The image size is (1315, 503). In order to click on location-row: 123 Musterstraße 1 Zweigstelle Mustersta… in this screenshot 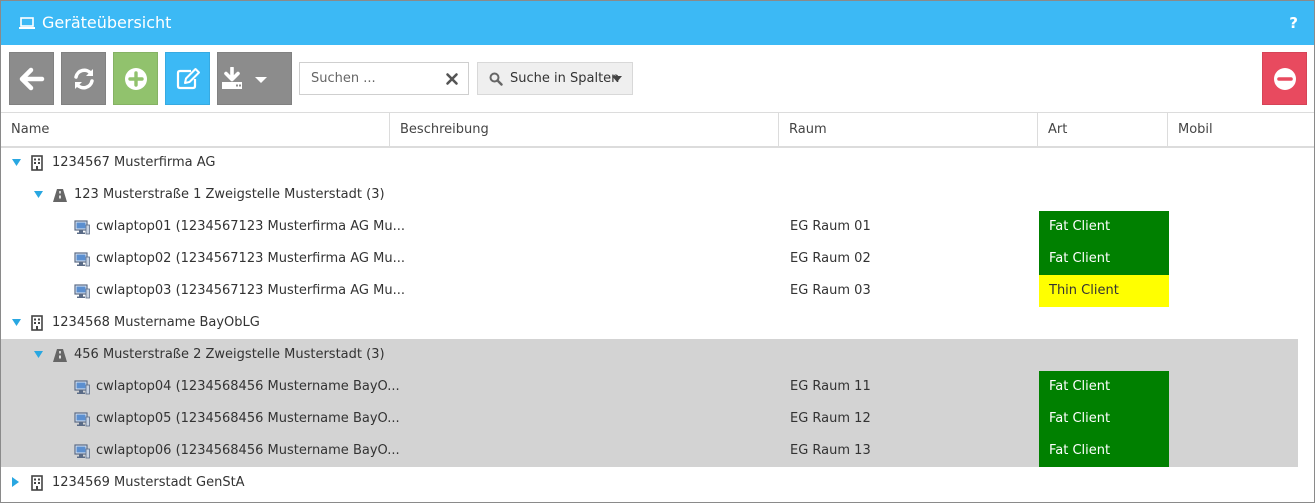, I will do `click(649, 195)`.